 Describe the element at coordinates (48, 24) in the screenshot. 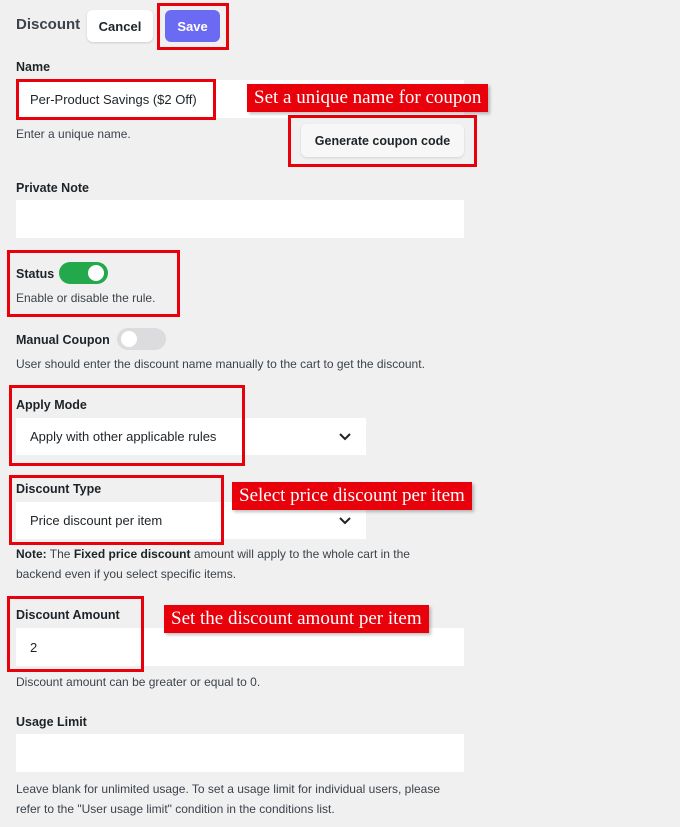

I see `page-title: Discount` at that location.